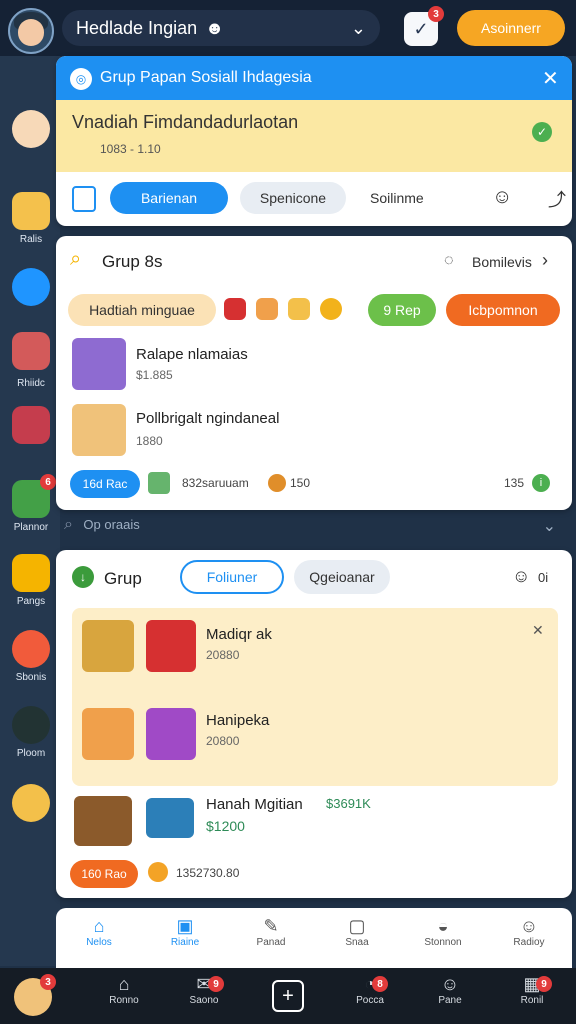  I want to click on system-badge-1: 3, so click(48, 982).